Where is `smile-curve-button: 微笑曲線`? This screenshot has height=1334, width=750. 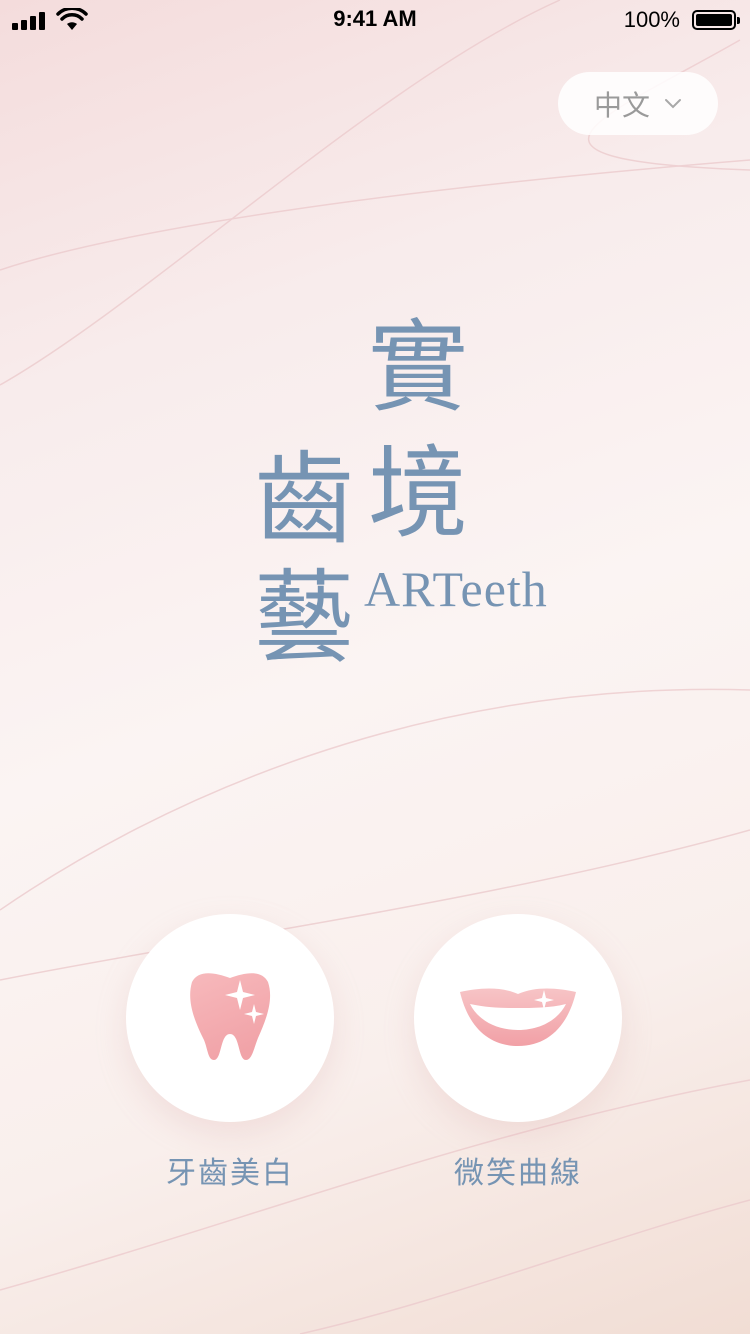
smile-curve-button: 微笑曲線 is located at coordinates (518, 1053).